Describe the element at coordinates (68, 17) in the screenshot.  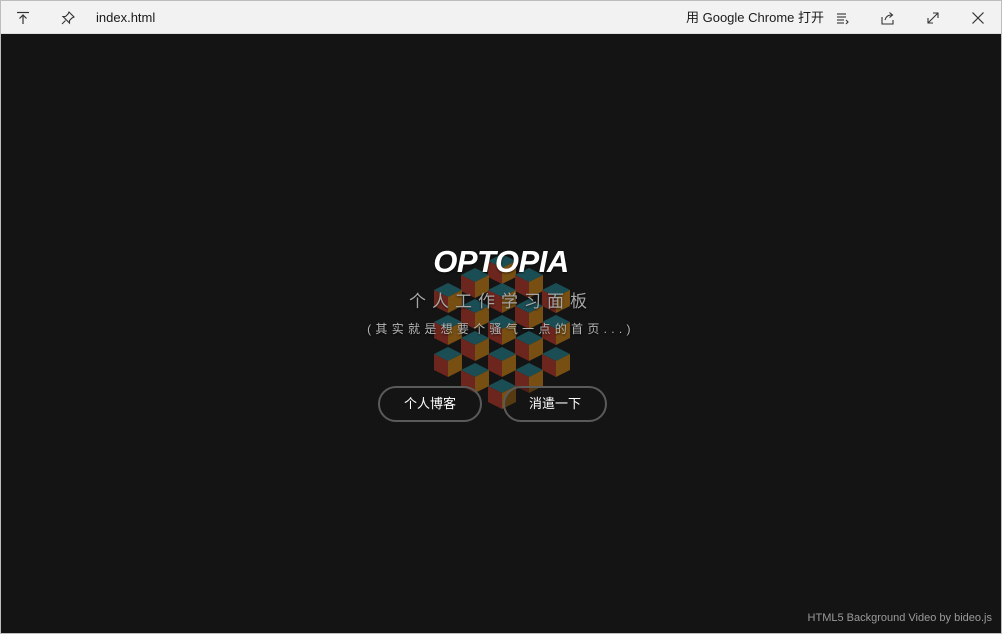
I see `pin-icon` at that location.